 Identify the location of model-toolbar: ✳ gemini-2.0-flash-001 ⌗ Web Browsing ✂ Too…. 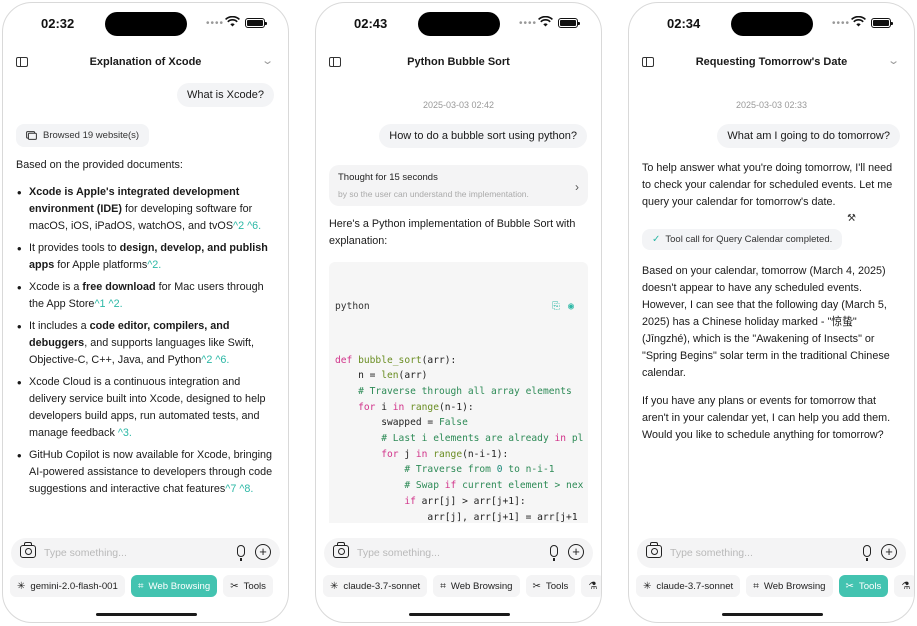
(149, 586).